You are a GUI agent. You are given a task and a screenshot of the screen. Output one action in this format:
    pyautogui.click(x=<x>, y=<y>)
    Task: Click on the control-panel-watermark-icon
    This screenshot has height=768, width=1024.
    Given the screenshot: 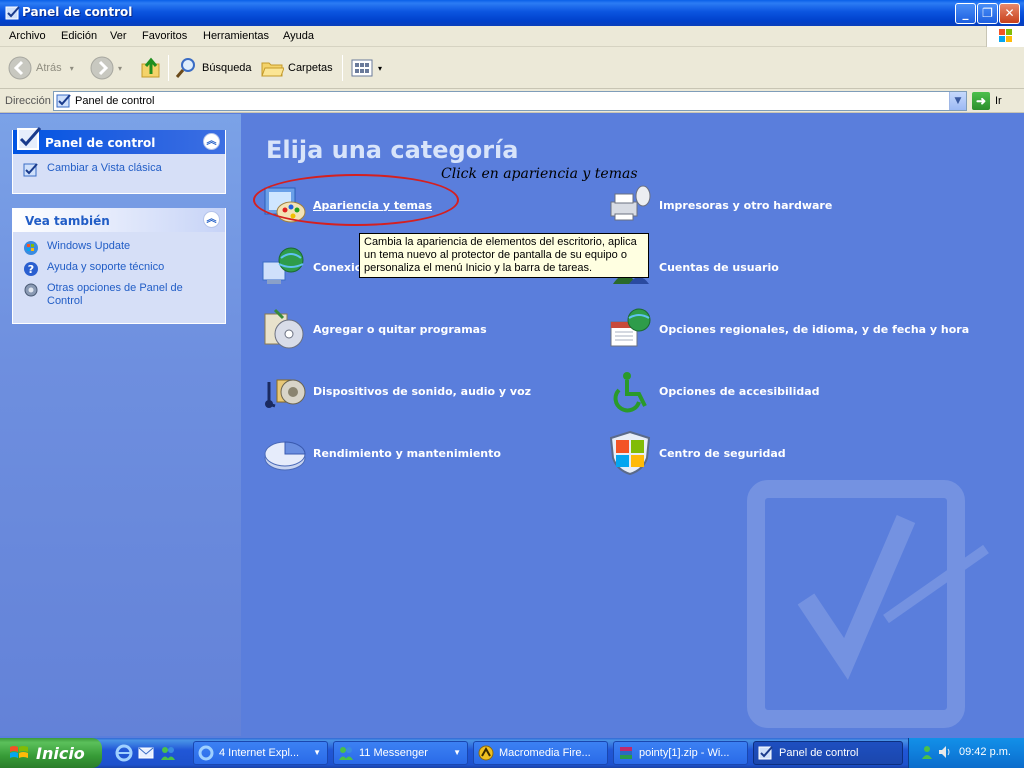 What is the action you would take?
    pyautogui.click(x=868, y=604)
    